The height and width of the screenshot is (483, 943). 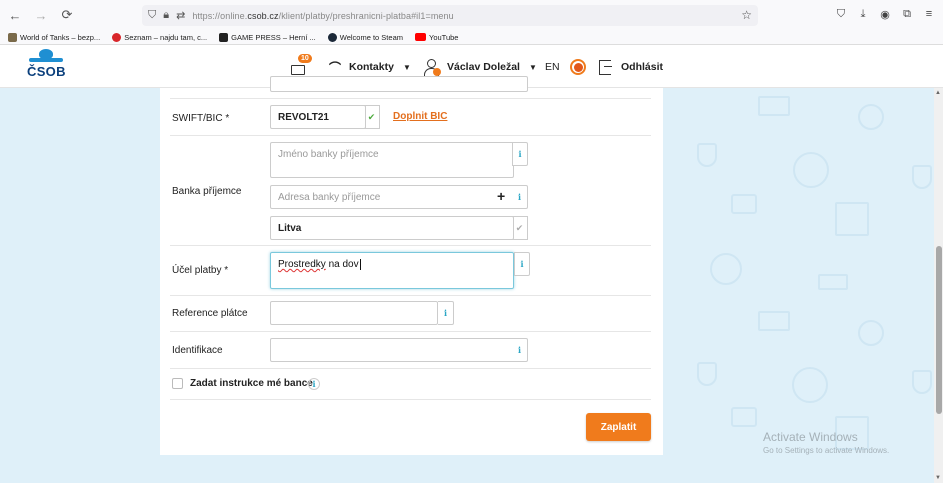 I want to click on forward-arrow-icon: →, so click(x=41, y=15).